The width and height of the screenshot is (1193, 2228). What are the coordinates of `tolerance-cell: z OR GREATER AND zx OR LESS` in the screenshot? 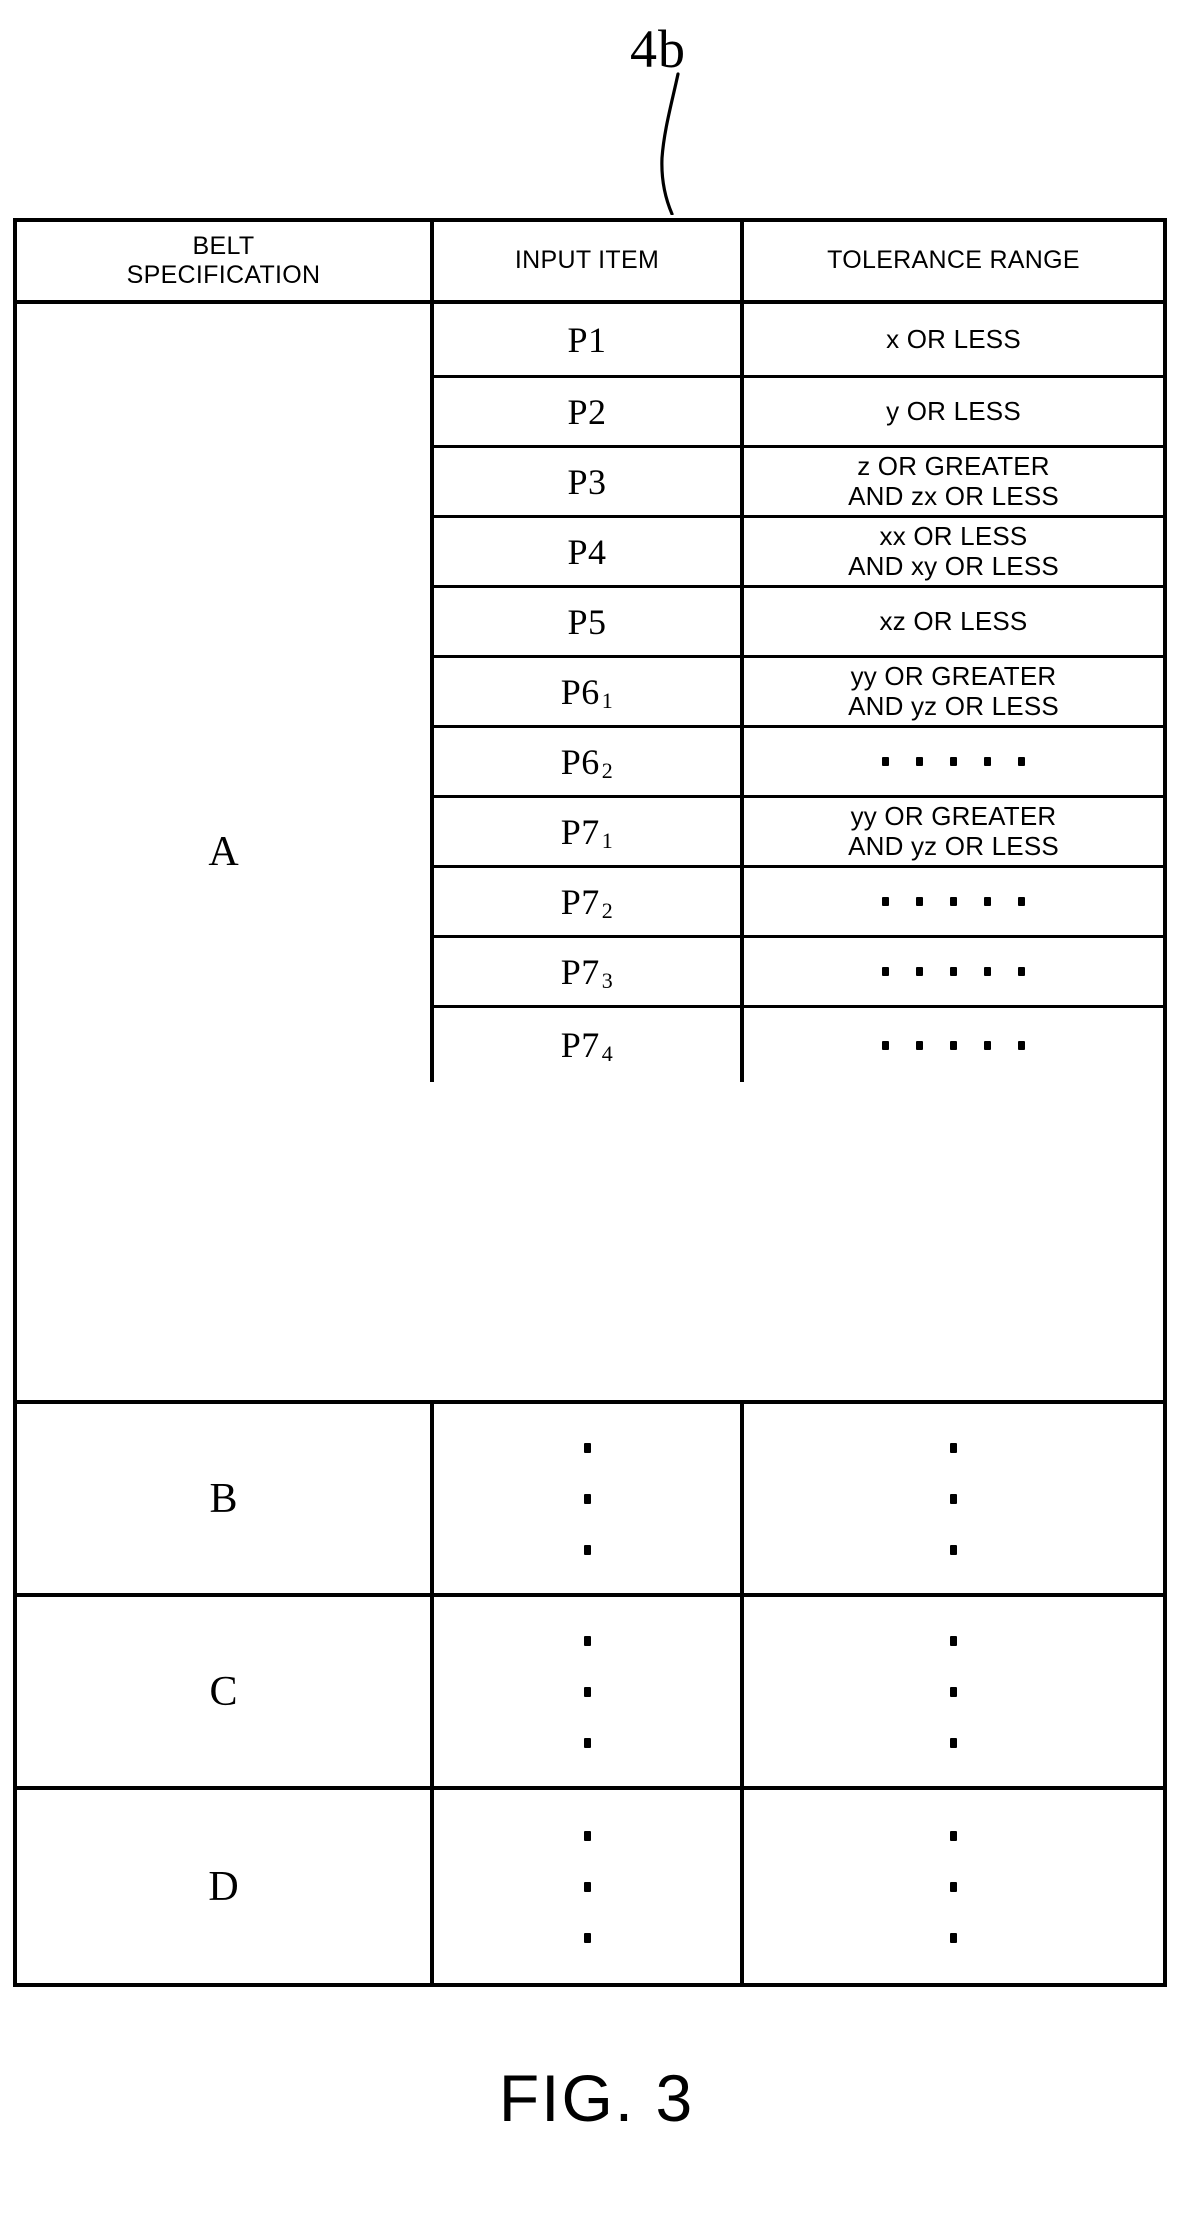 It's located at (951, 481).